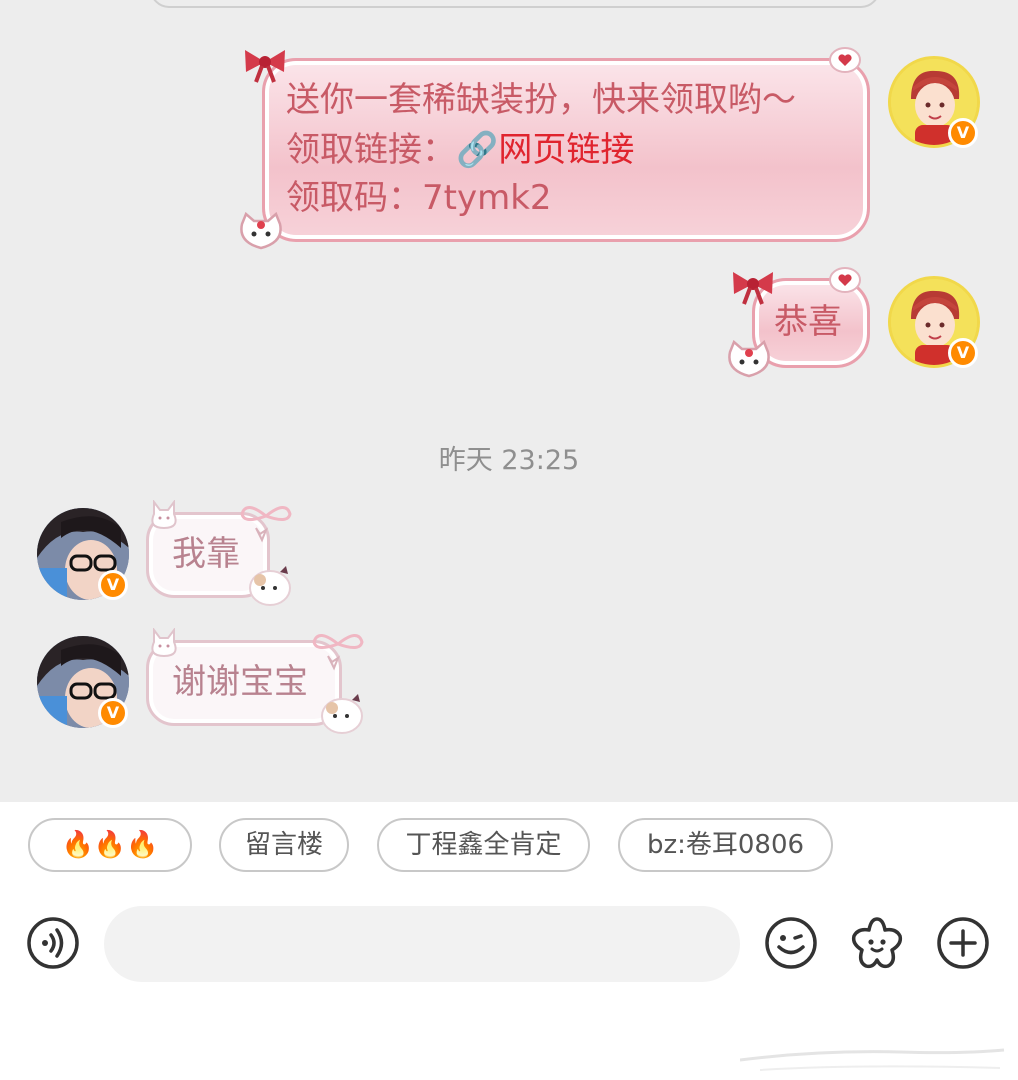  I want to click on gift-web-link: 网页链接, so click(566, 150).